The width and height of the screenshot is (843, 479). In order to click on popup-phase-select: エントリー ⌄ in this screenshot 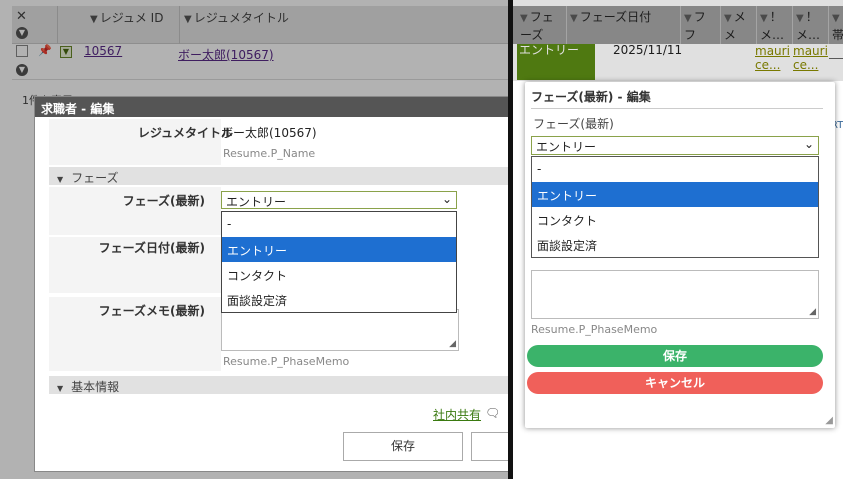, I will do `click(675, 145)`.